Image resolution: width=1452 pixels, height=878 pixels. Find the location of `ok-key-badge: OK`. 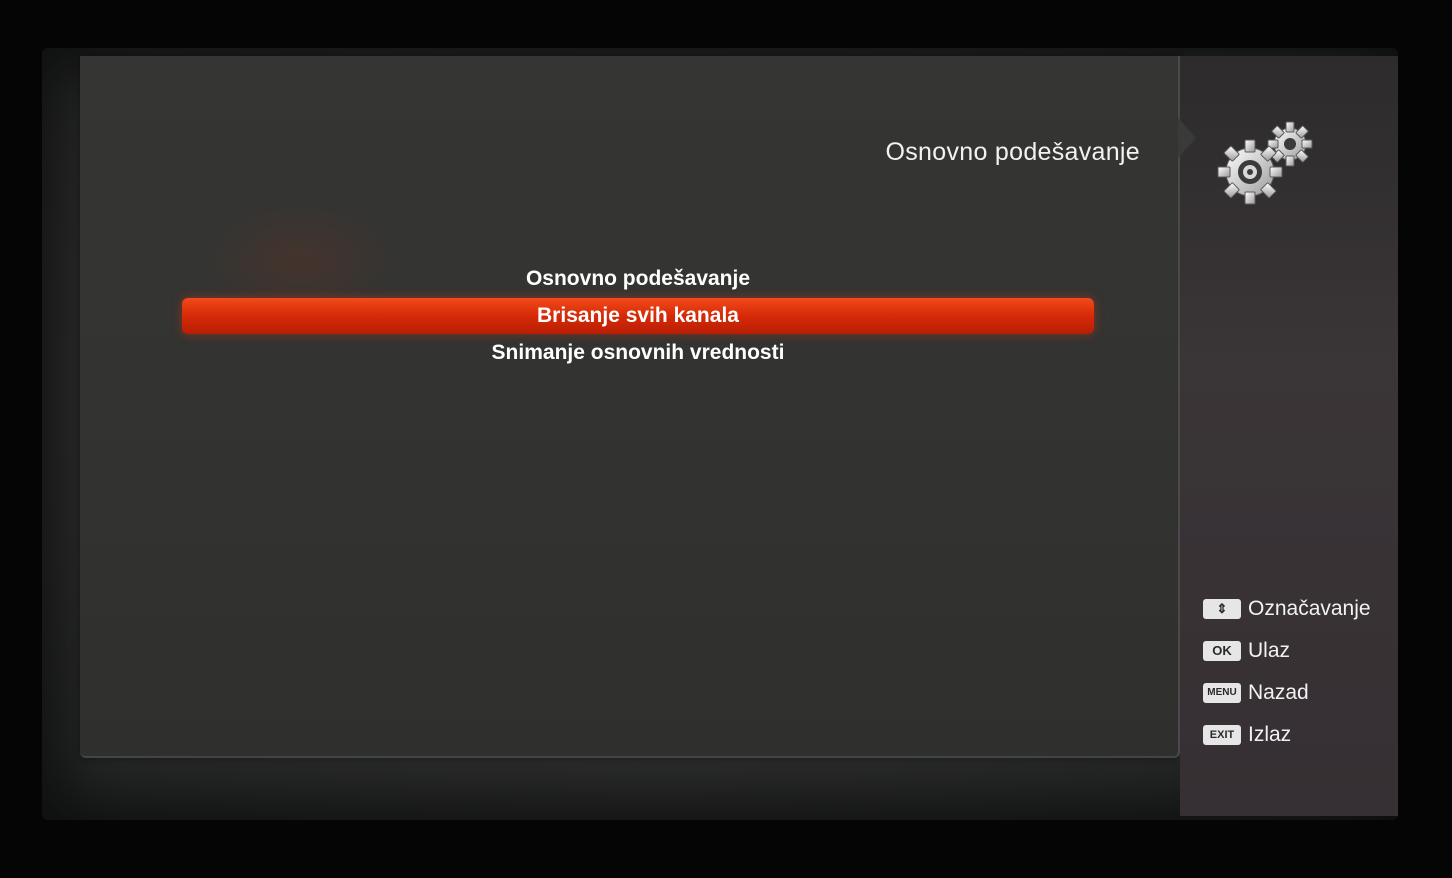

ok-key-badge: OK is located at coordinates (1222, 651).